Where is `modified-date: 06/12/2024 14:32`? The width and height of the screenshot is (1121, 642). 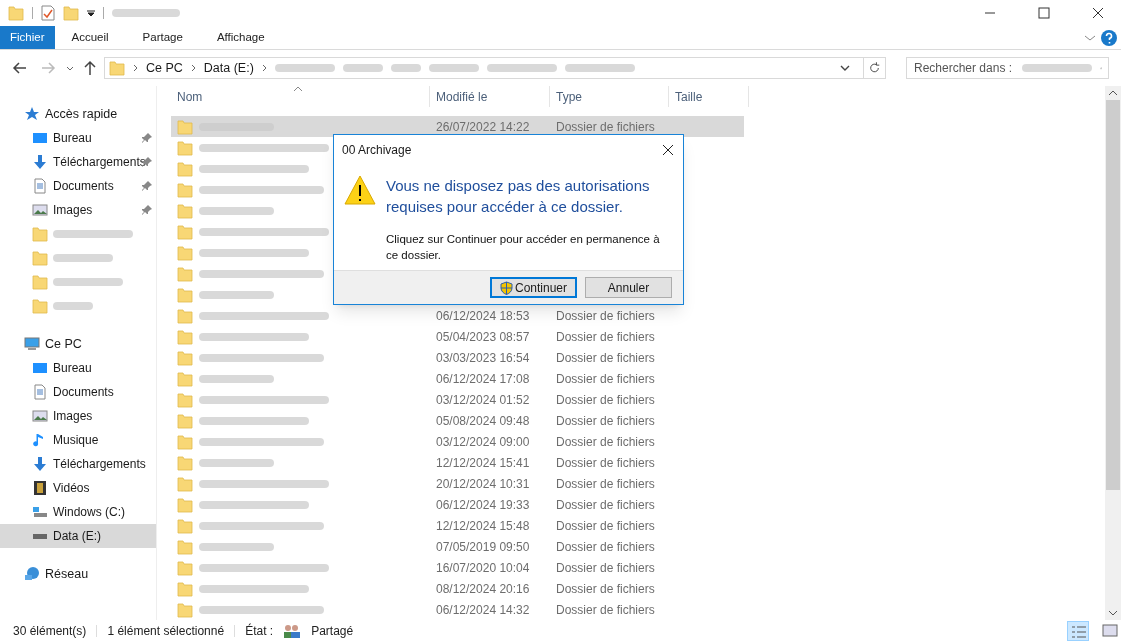
modified-date: 06/12/2024 14:32 is located at coordinates (483, 609).